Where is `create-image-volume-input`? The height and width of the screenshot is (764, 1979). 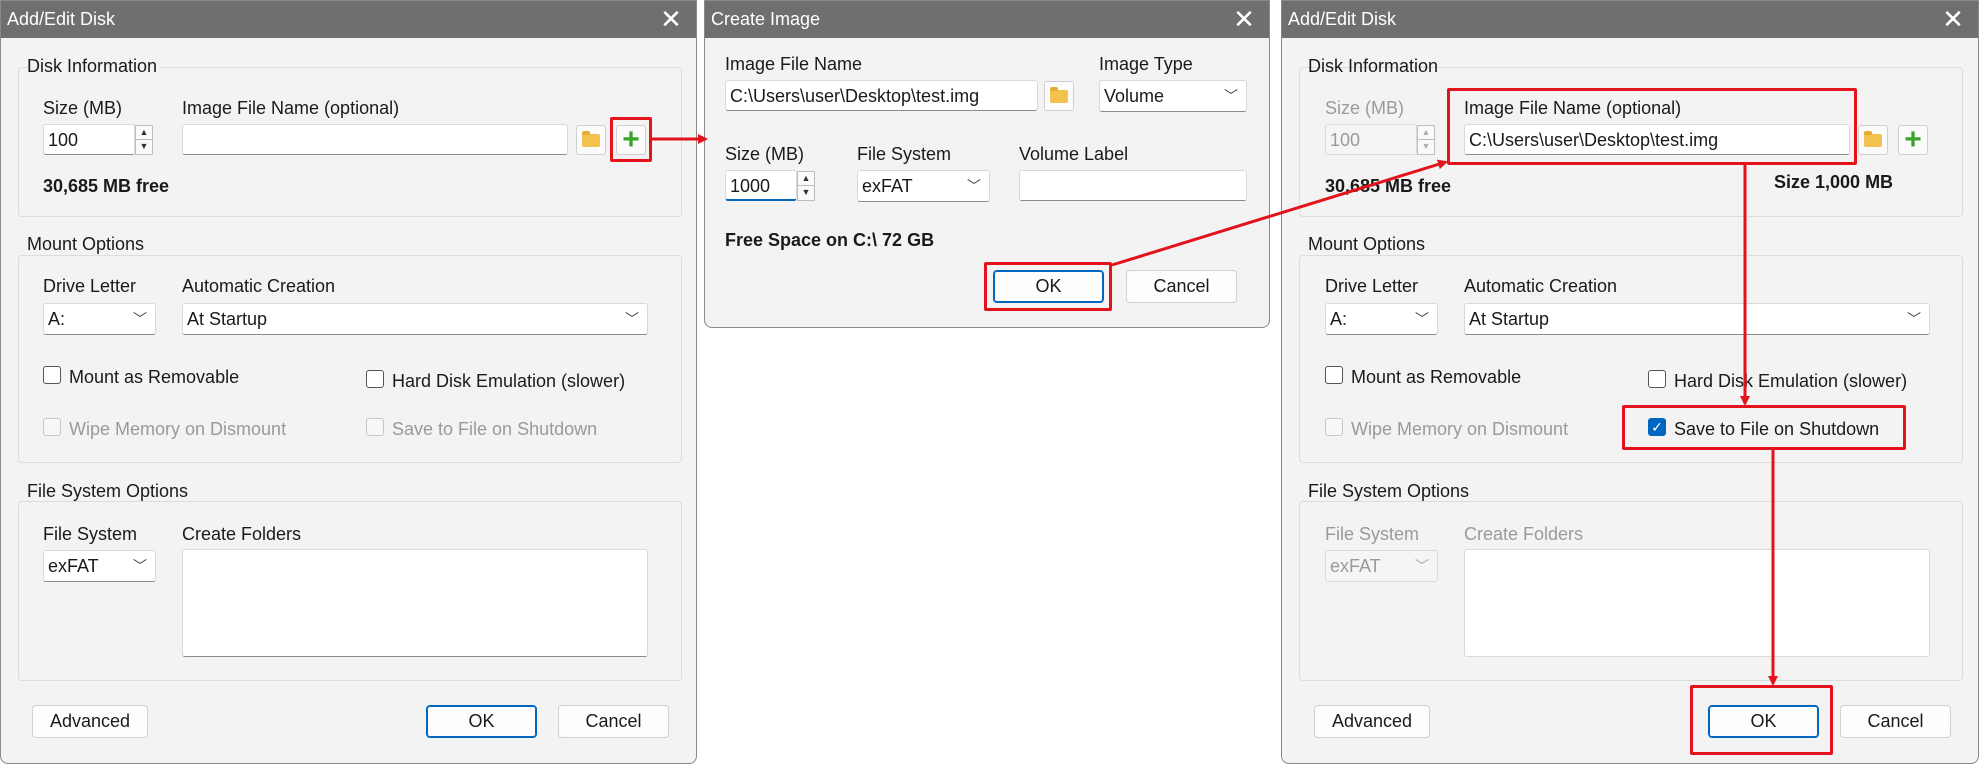 create-image-volume-input is located at coordinates (1133, 185).